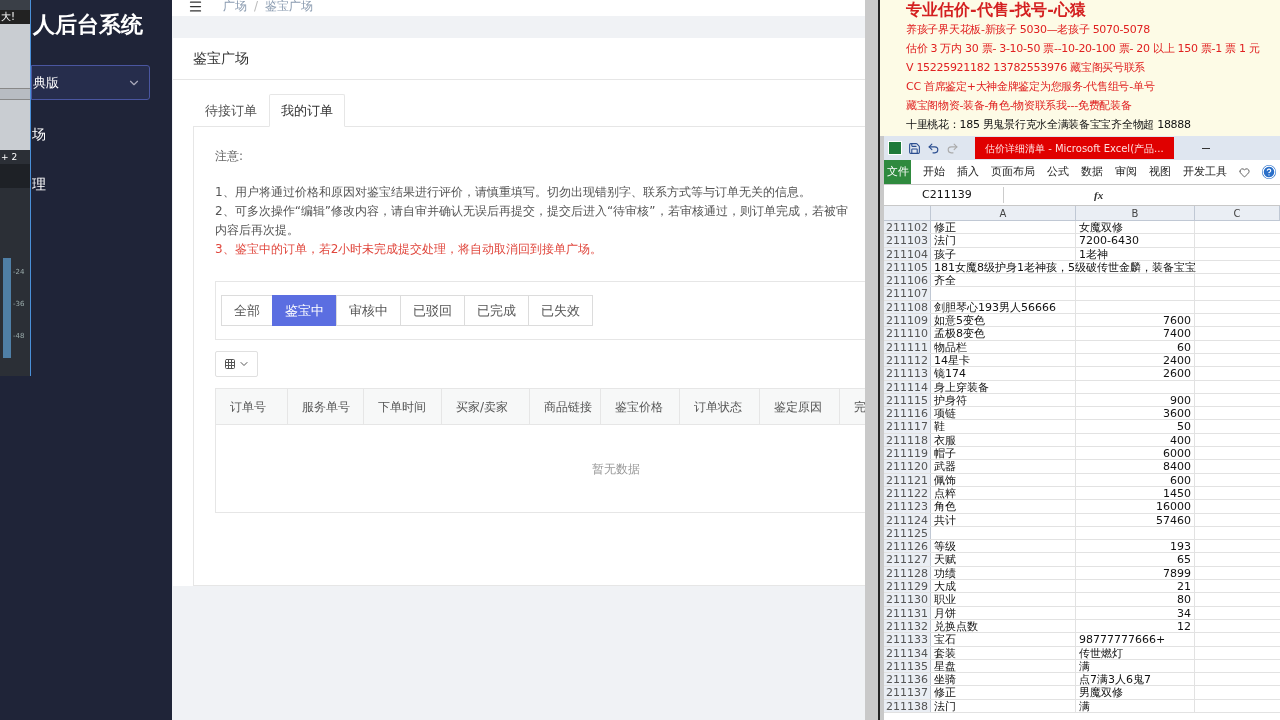 This screenshot has height=720, width=1280. I want to click on table-cell: 法门, so click(945, 241).